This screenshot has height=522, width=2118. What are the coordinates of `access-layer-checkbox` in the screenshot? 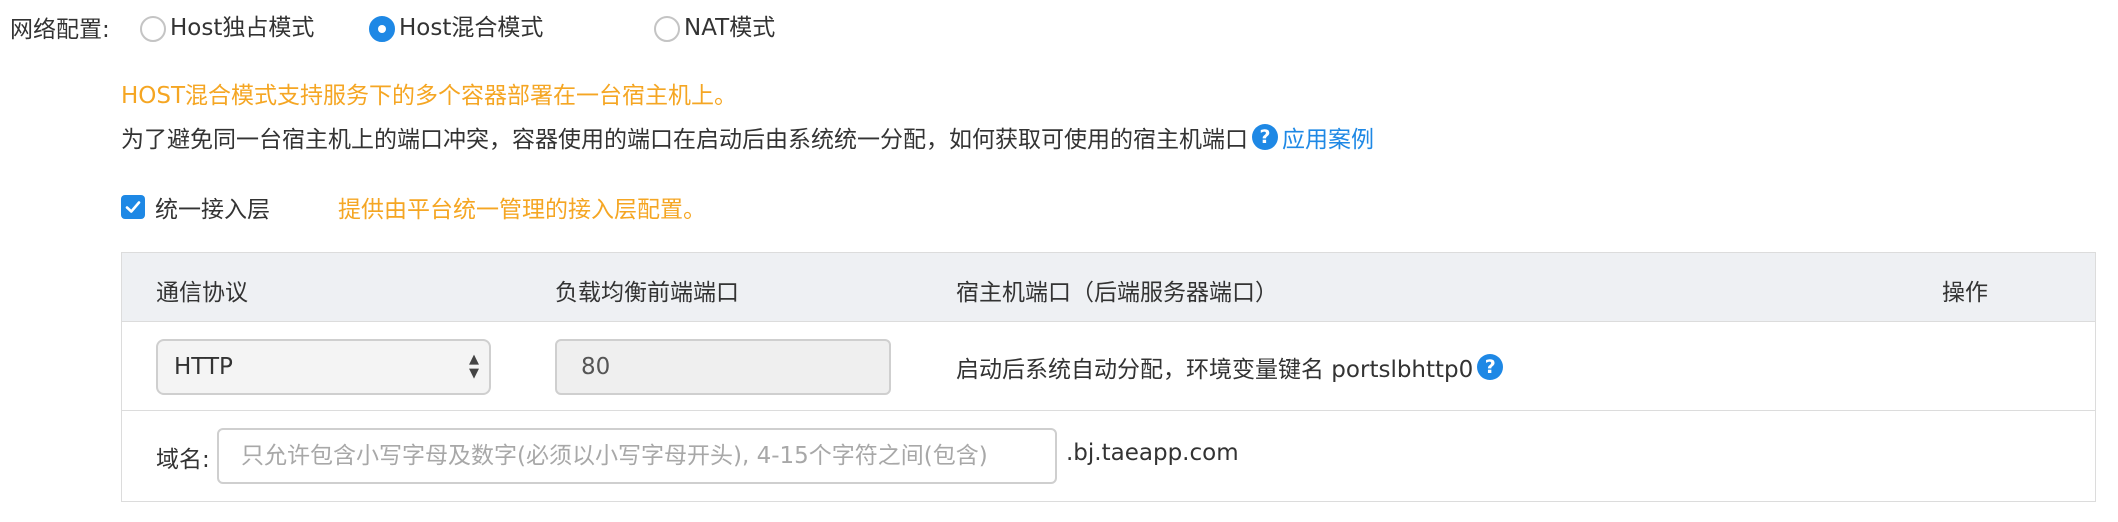 It's located at (133, 207).